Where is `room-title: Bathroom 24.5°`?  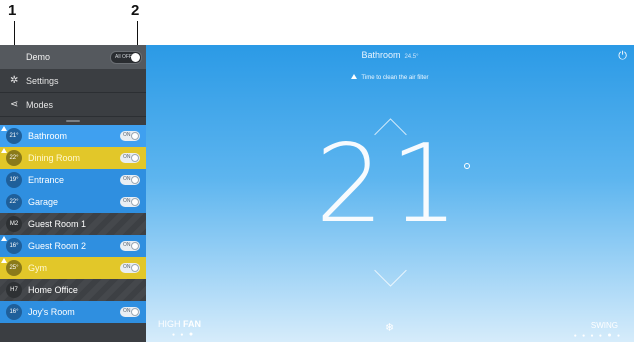 room-title: Bathroom 24.5° is located at coordinates (390, 55).